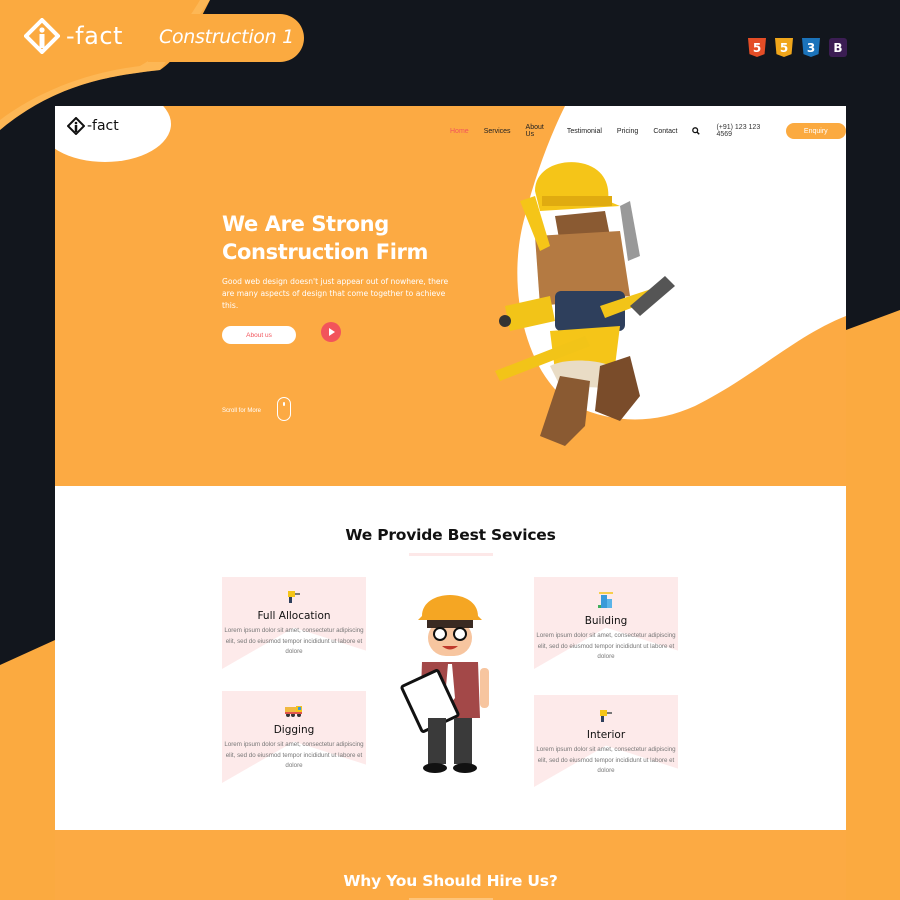  What do you see at coordinates (325, 238) in the screenshot?
I see `hero-title: We Are Strong Construction Firm` at bounding box center [325, 238].